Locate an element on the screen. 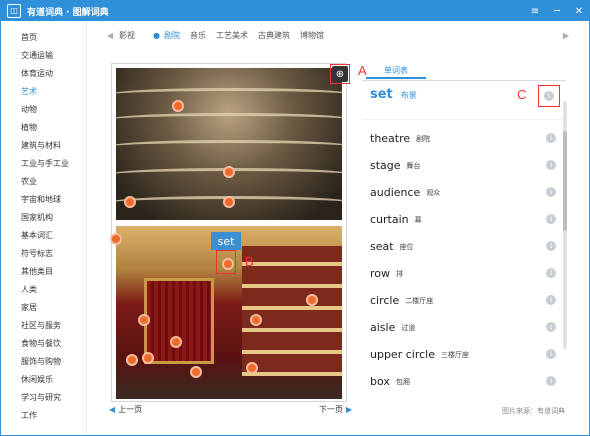  subnav-item-classical-architecture: 古典建筑 is located at coordinates (274, 35).